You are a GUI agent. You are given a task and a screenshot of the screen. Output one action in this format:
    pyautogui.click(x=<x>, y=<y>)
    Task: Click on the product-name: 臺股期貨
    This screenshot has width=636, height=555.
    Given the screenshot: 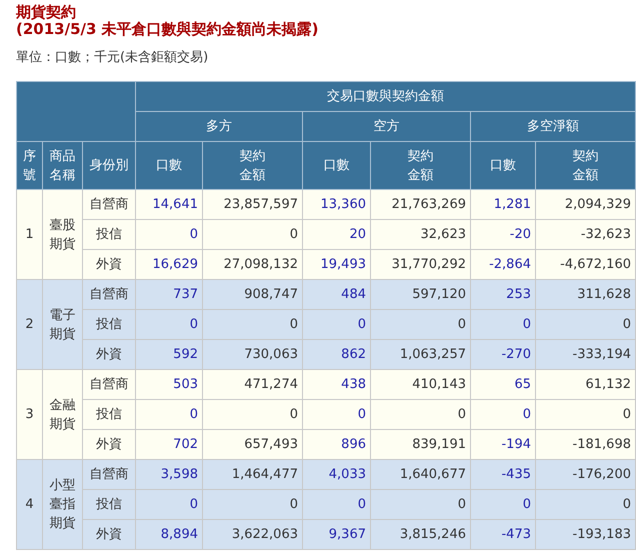 What is the action you would take?
    pyautogui.click(x=62, y=235)
    